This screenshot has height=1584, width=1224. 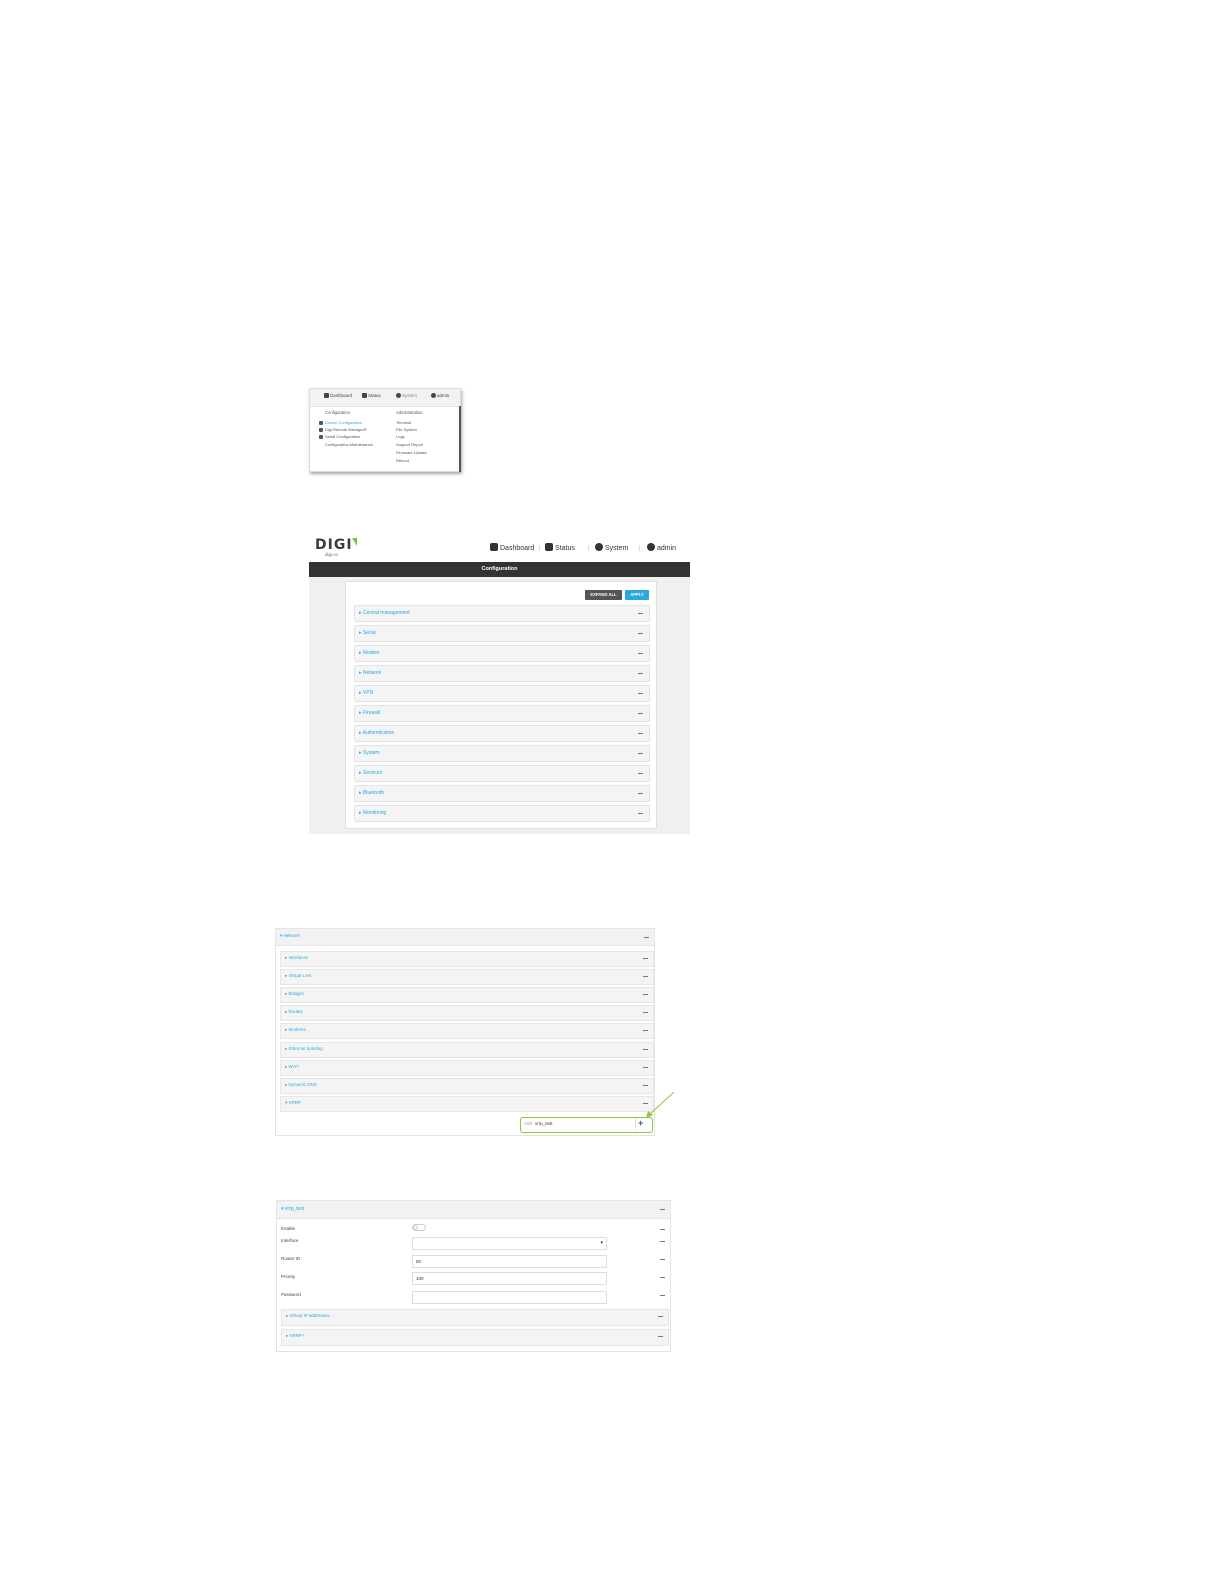 I want to click on expand-all-button: EXPAND ALL, so click(x=603, y=595).